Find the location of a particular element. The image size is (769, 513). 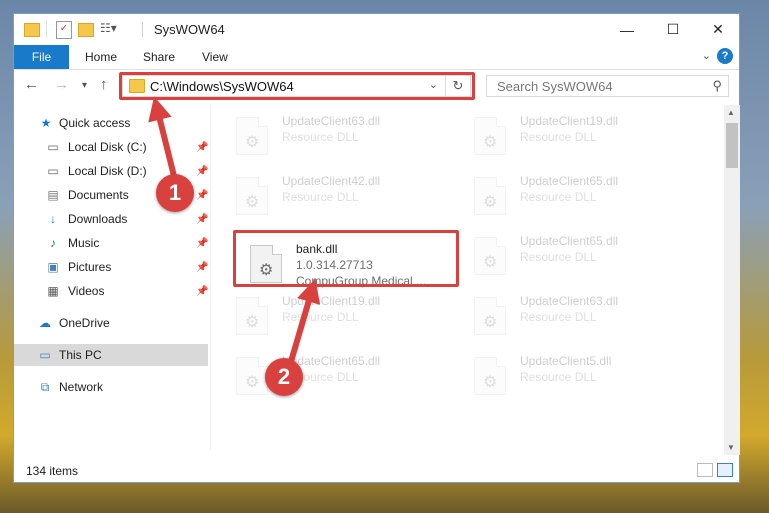

step-badge-2: 2 is located at coordinates (284, 377).